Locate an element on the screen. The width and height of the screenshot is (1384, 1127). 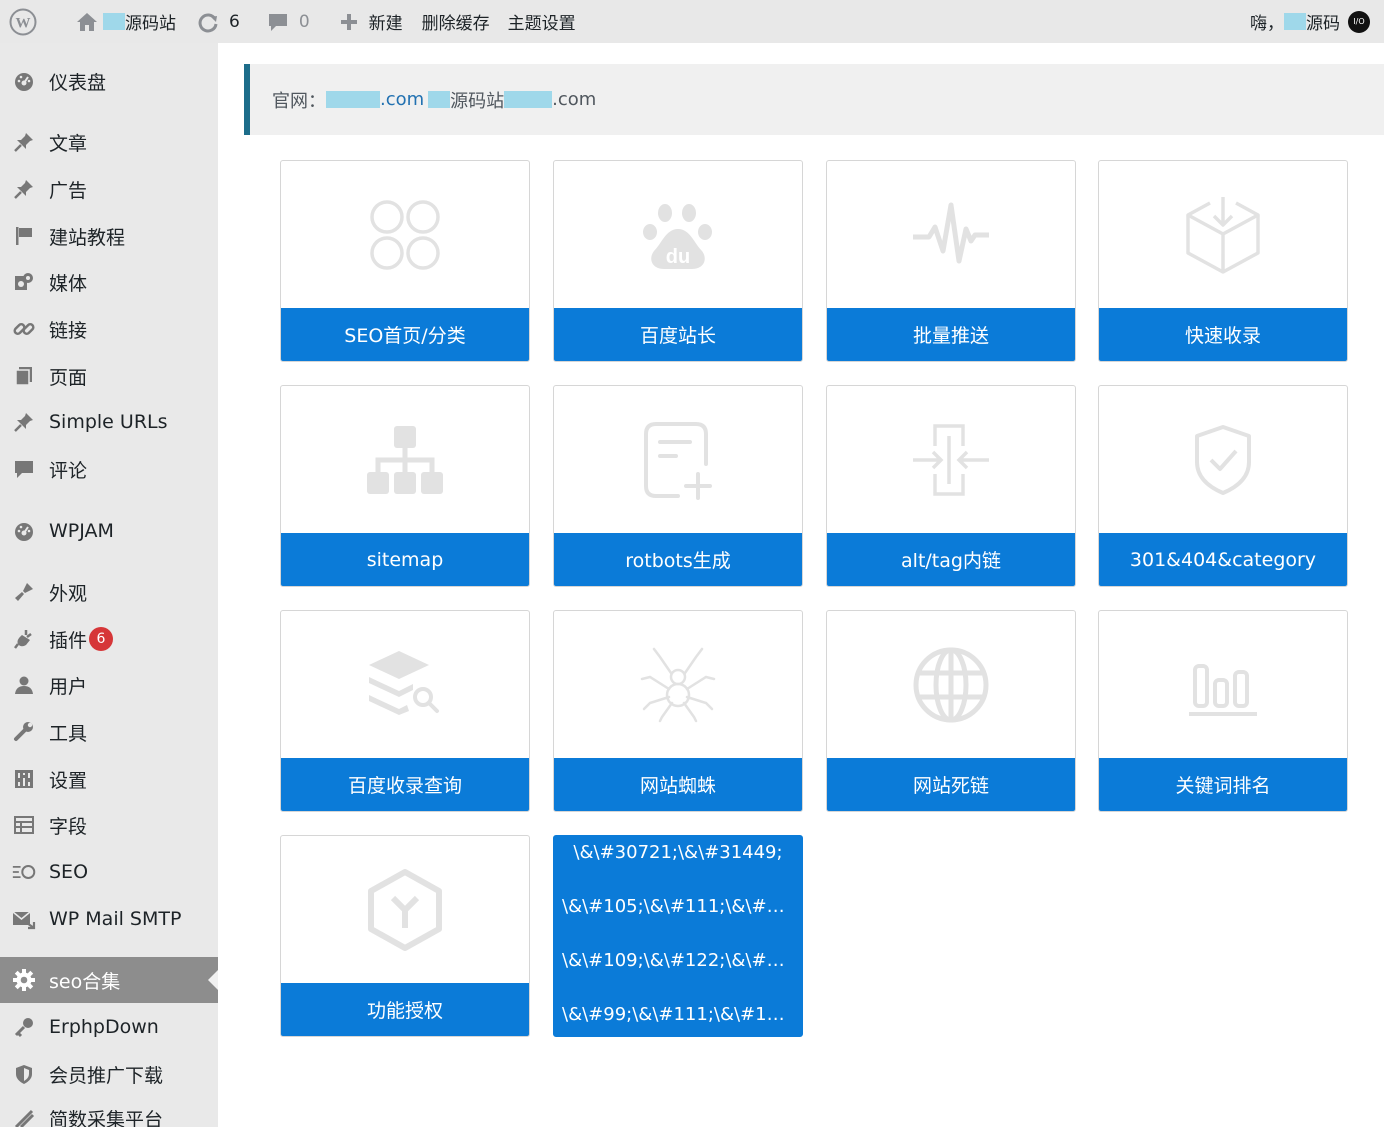
sidebar-item: SEO is located at coordinates (109, 872).